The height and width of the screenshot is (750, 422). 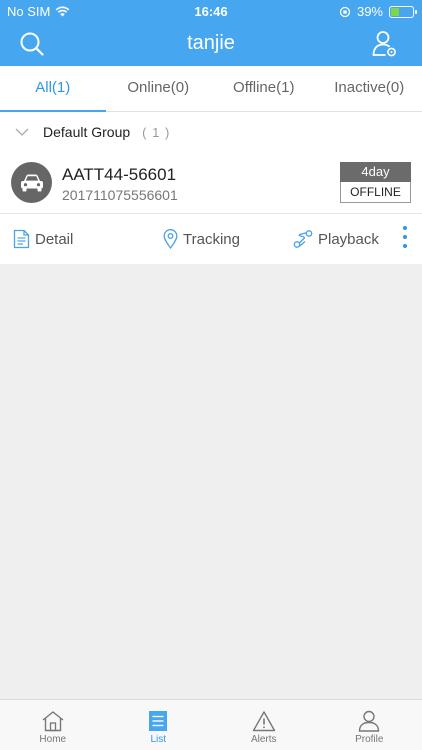 What do you see at coordinates (263, 721) in the screenshot?
I see `alert-icon` at bounding box center [263, 721].